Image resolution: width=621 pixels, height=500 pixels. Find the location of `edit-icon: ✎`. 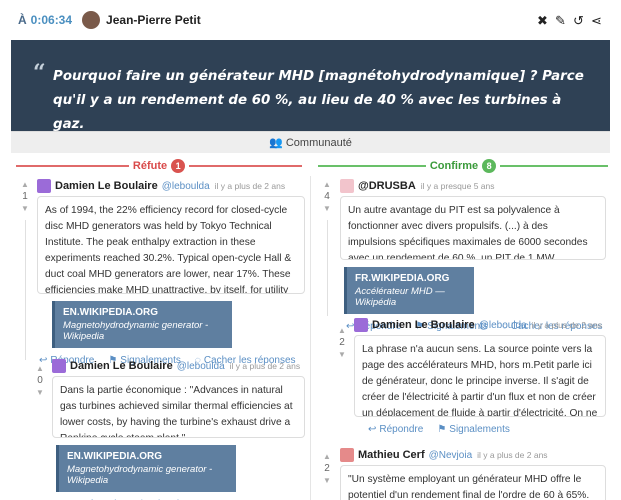

edit-icon: ✎ is located at coordinates (560, 20).